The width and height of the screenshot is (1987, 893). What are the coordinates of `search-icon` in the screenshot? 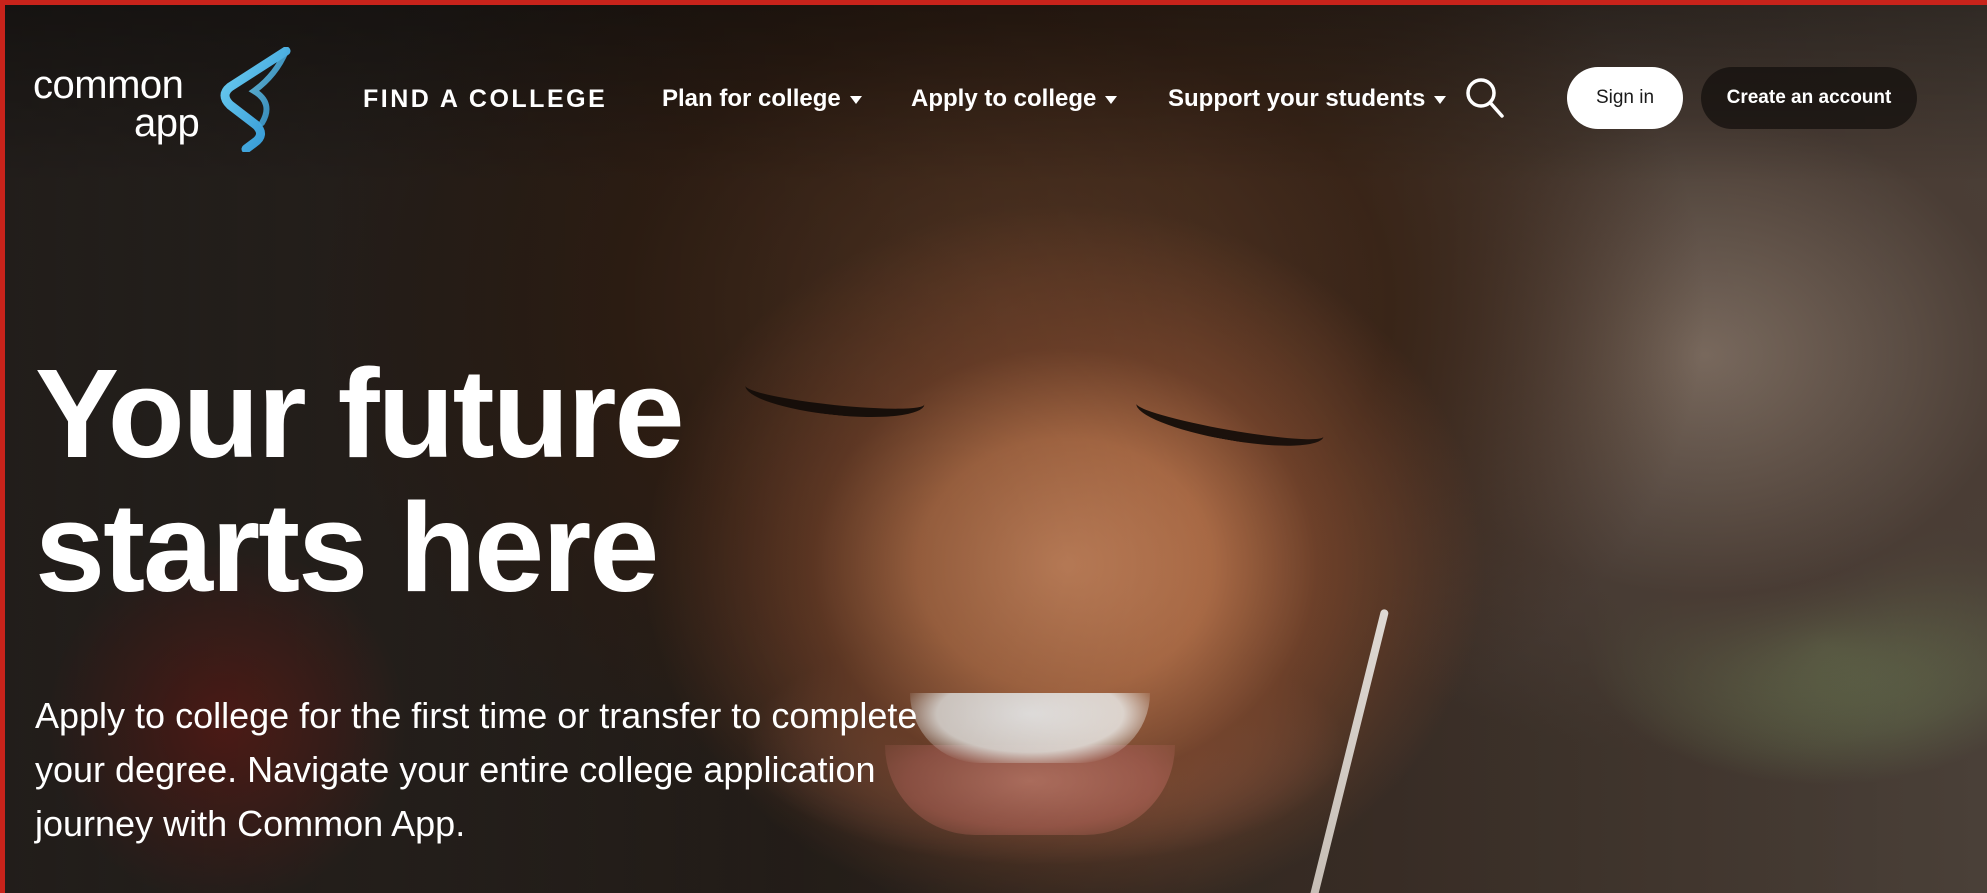 It's located at (1485, 98).